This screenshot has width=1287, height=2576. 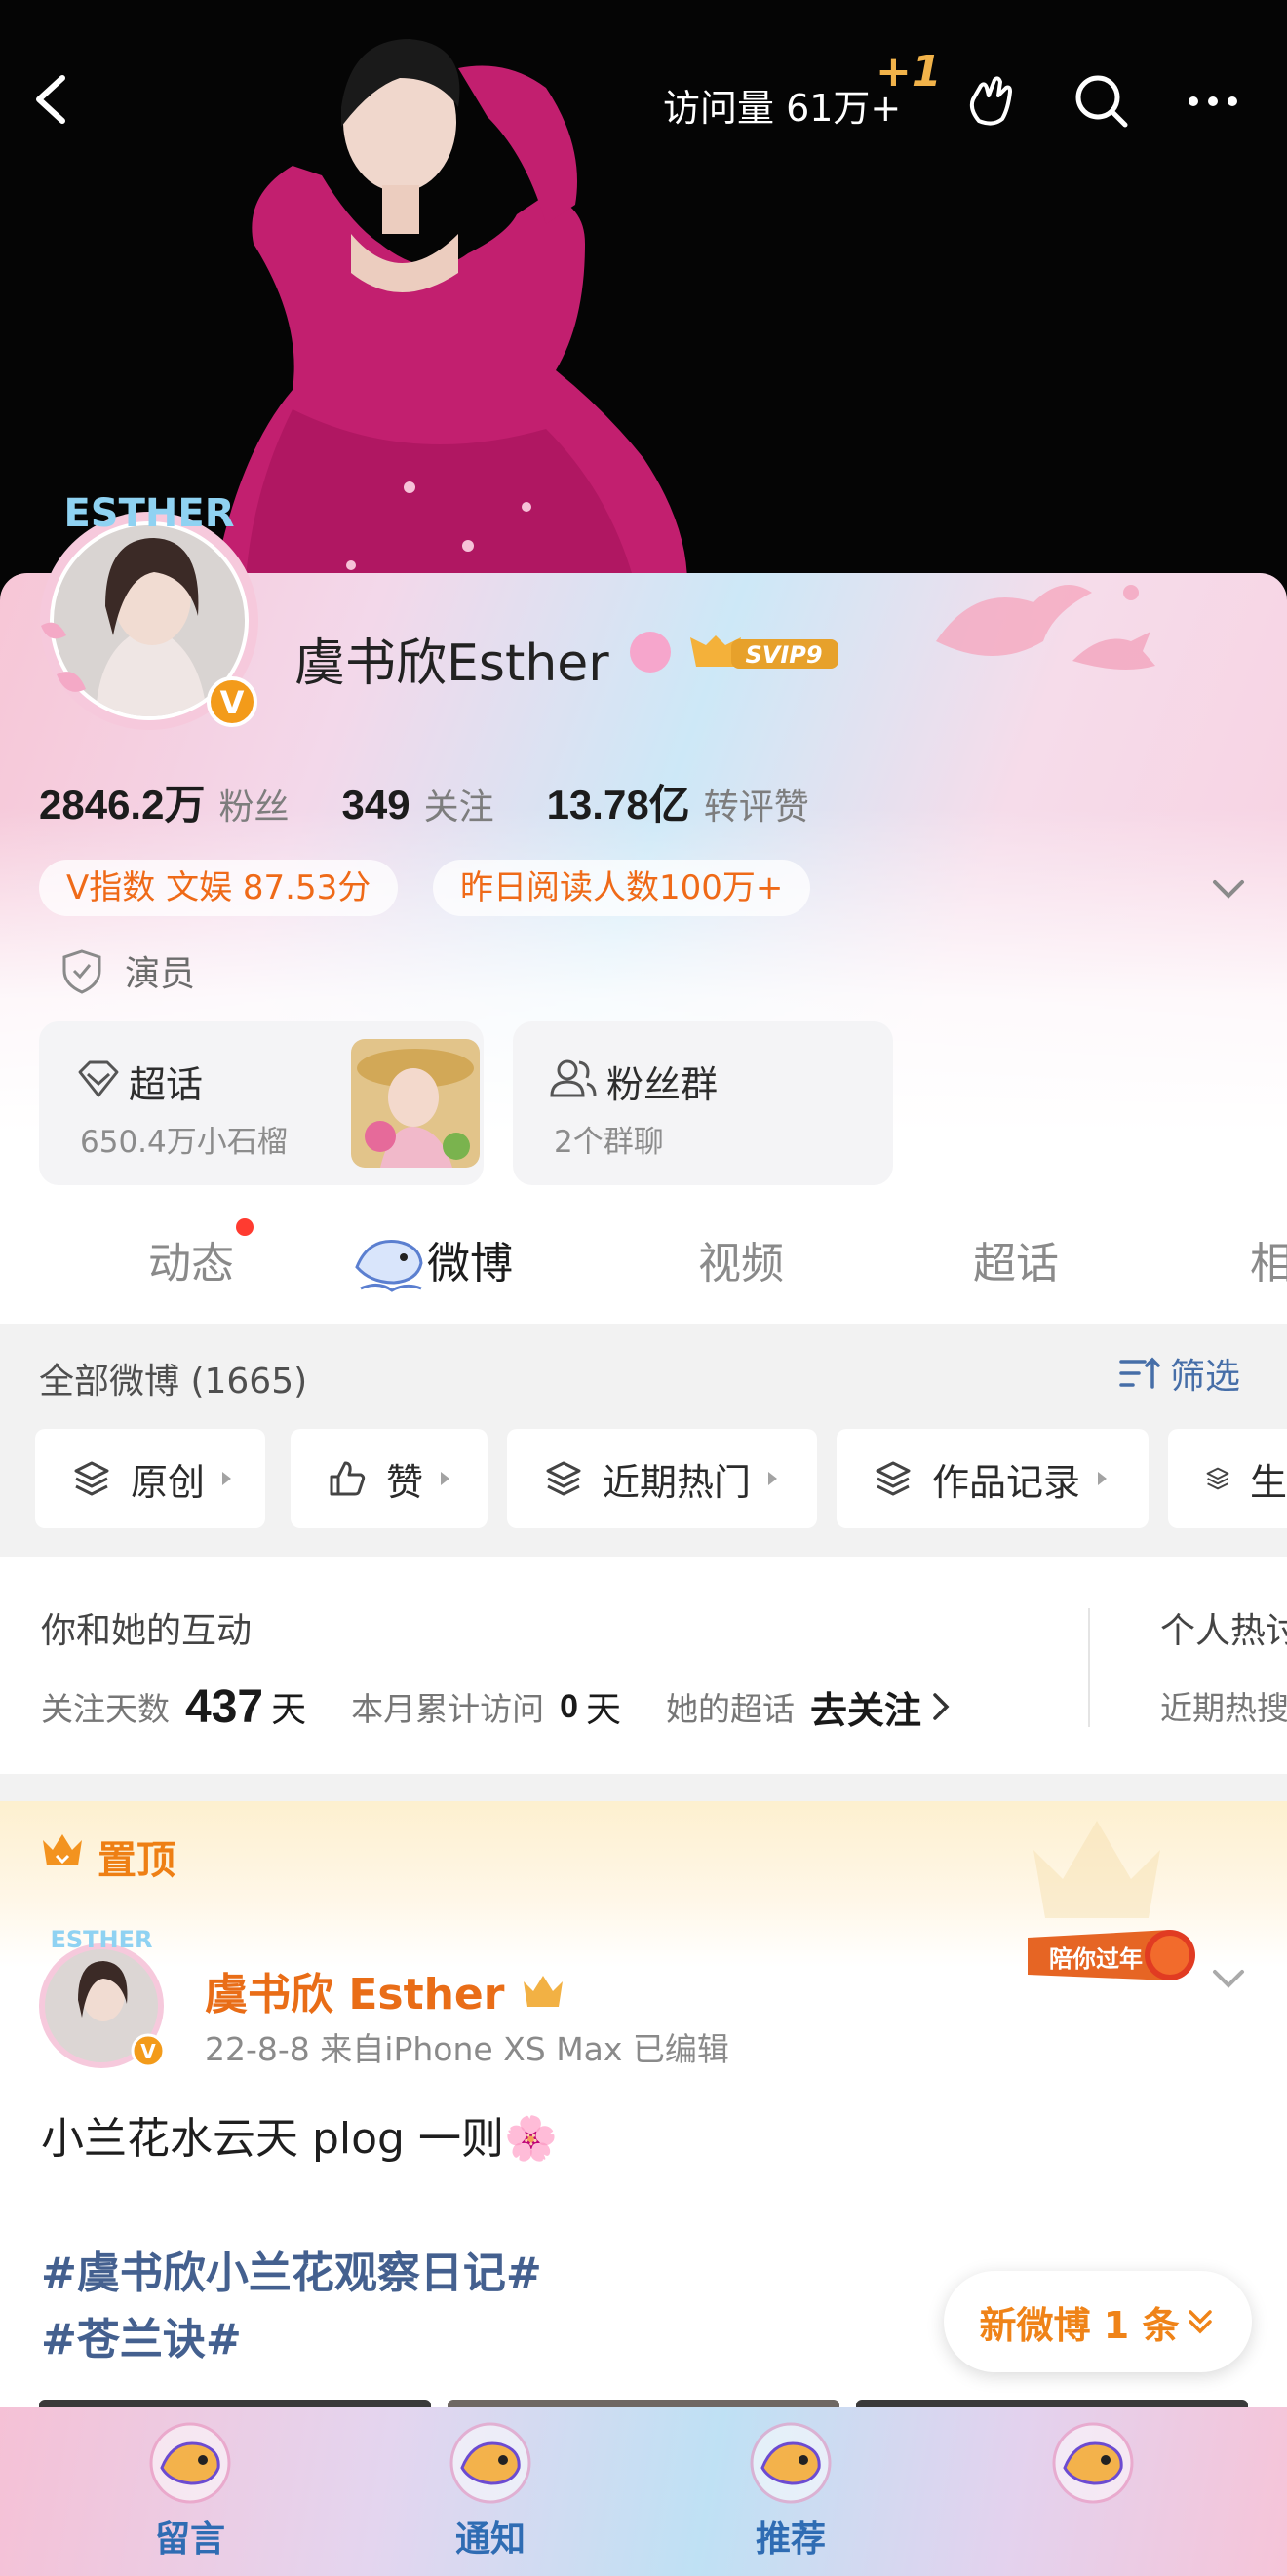 I want to click on crown-decoration-icon, so click(x=1097, y=1869).